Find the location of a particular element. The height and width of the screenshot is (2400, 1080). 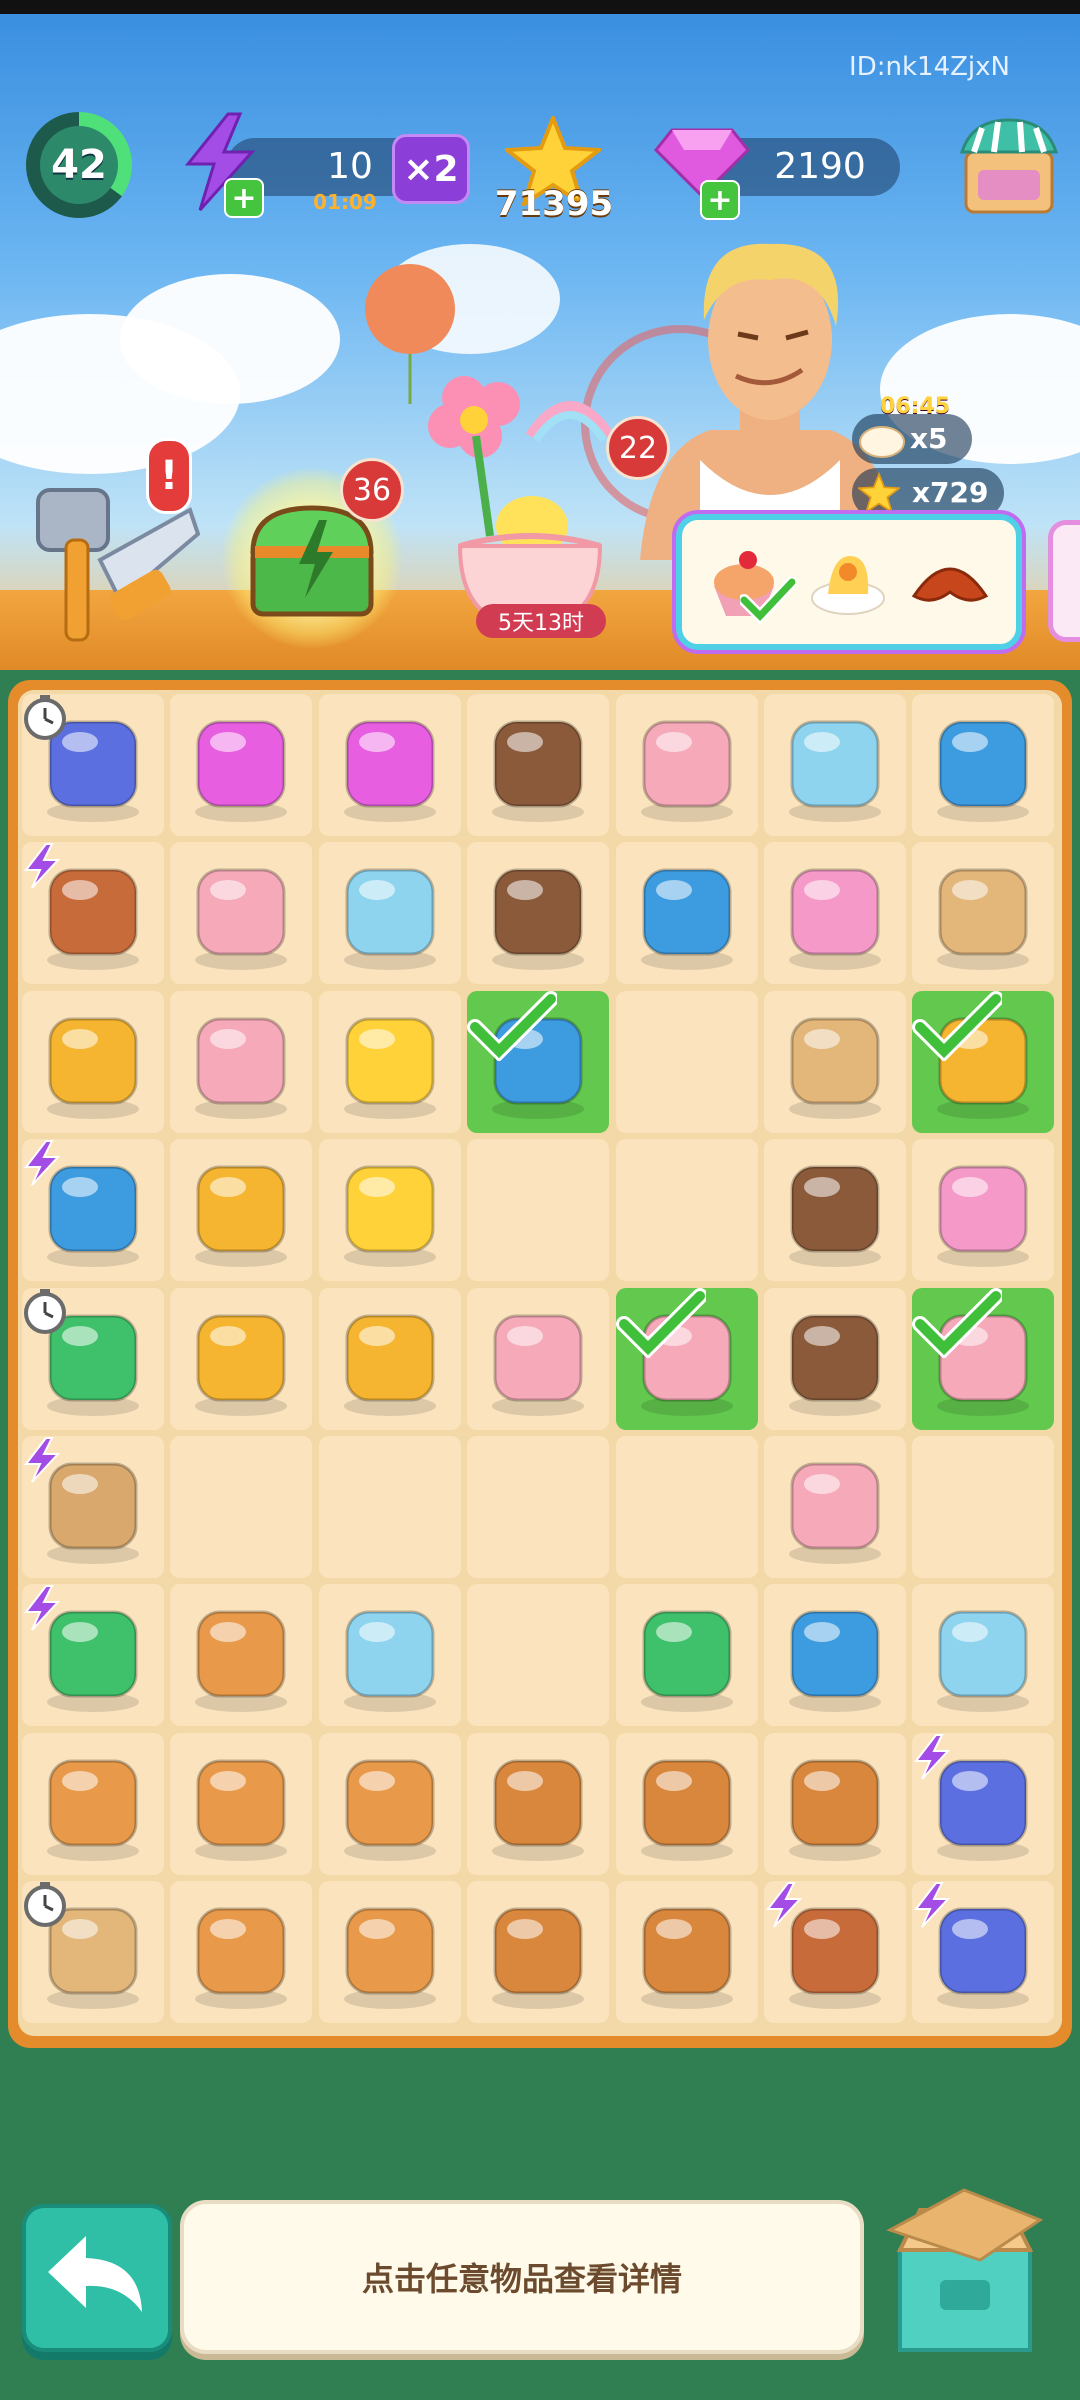

storage-box-icon is located at coordinates (965, 2270).